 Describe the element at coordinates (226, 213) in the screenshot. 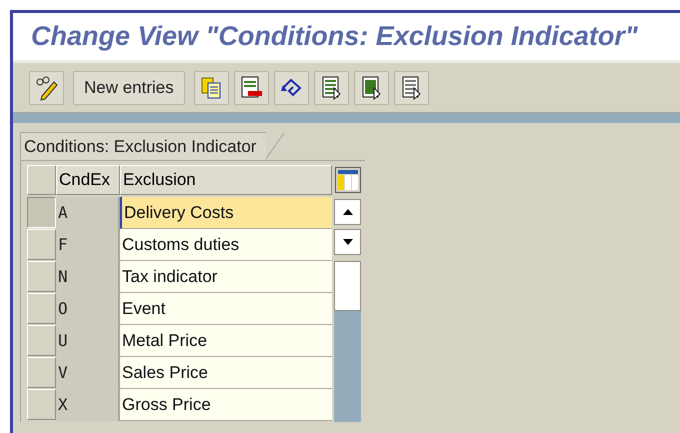

I see `table-cell: Delivery Costs` at that location.